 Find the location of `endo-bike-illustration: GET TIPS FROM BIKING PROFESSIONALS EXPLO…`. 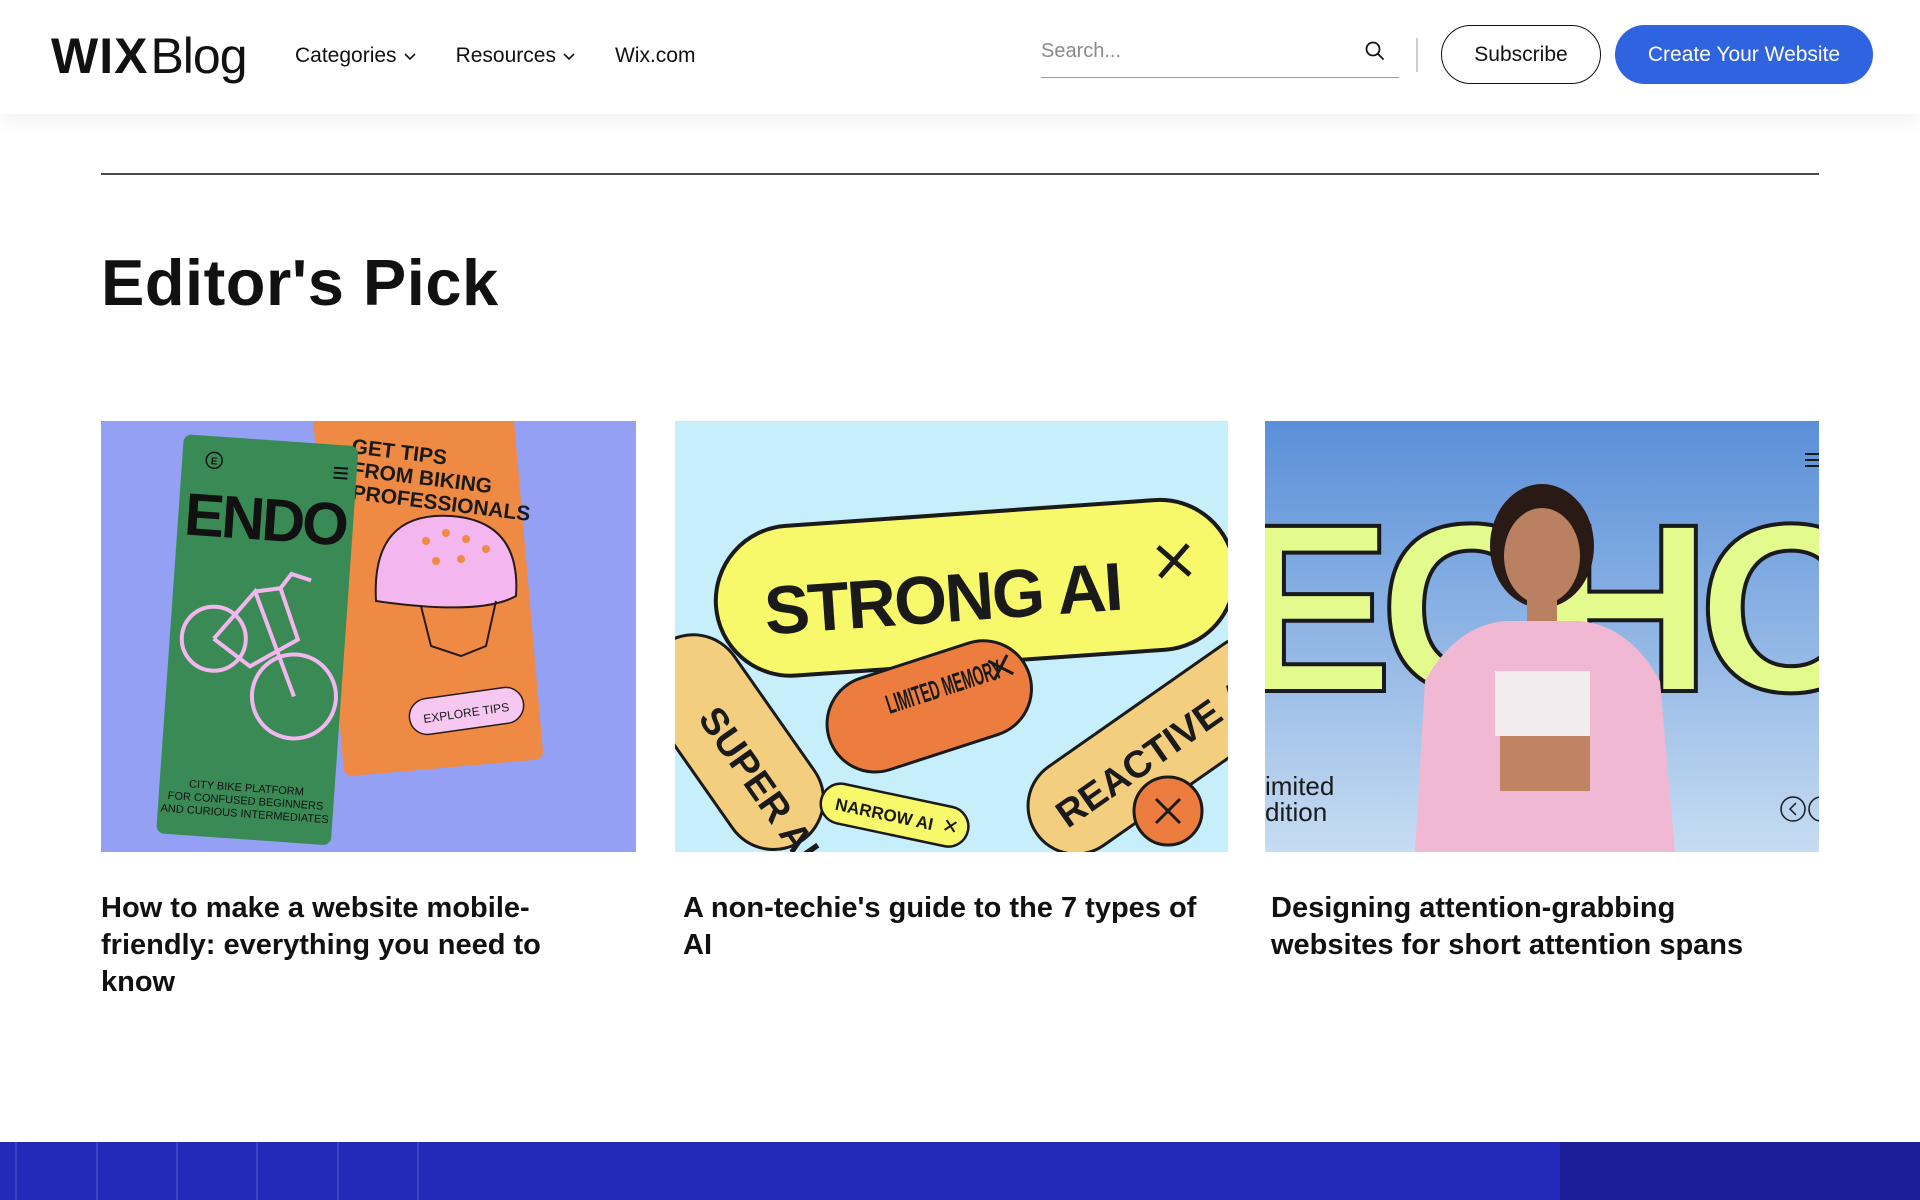

endo-bike-illustration: GET TIPS FROM BIKING PROFESSIONALS EXPLO… is located at coordinates (368, 636).